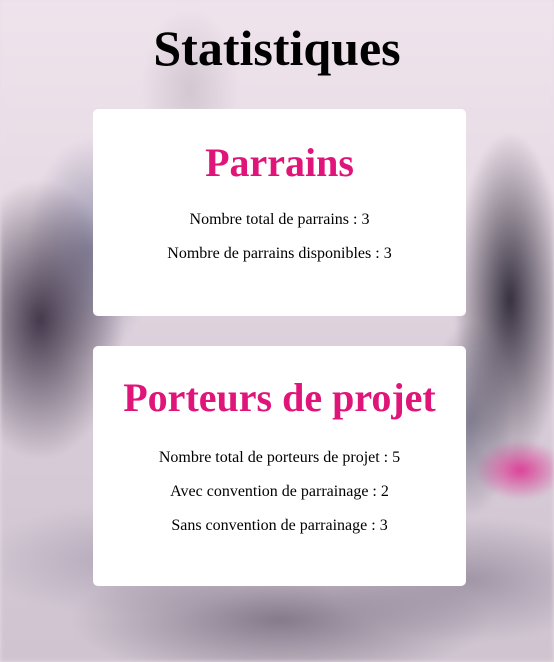  What do you see at coordinates (279, 525) in the screenshot?
I see `without-convention-stat: Sans convention de parrainage : 3` at bounding box center [279, 525].